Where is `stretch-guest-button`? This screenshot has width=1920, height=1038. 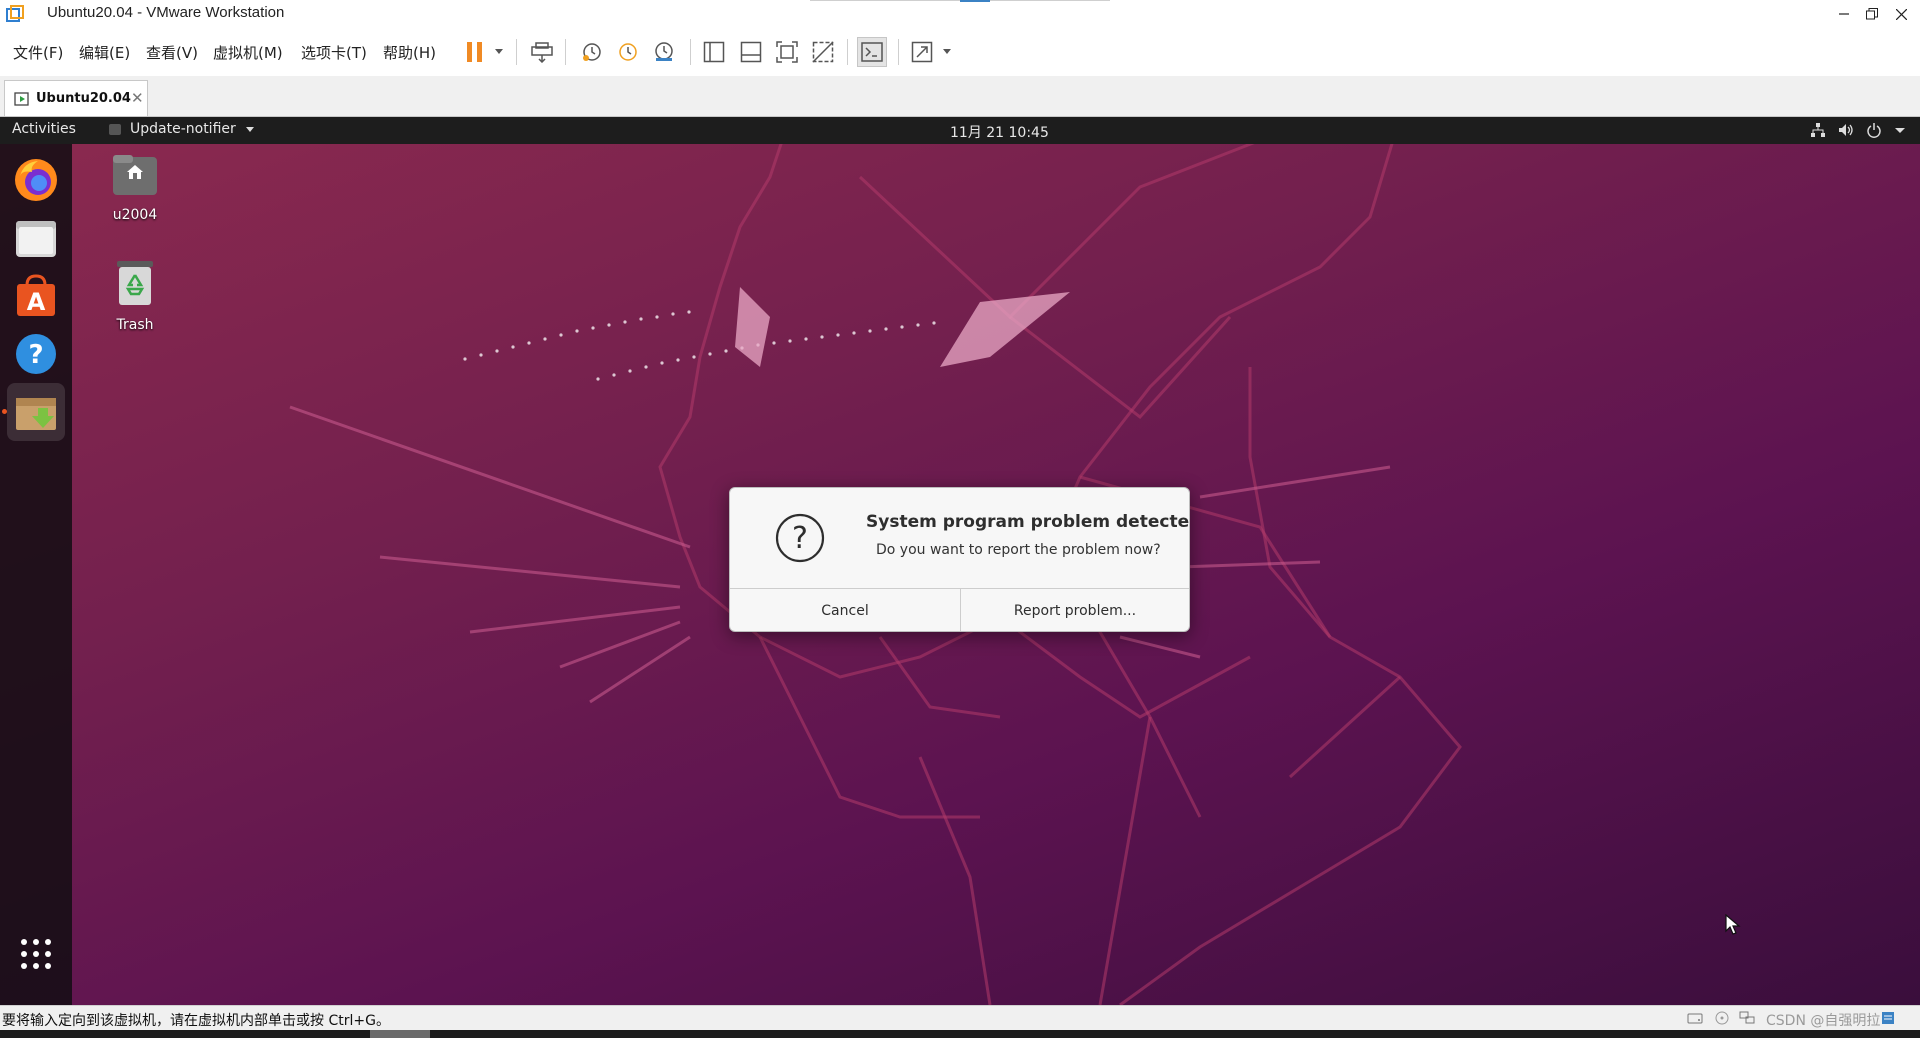 stretch-guest-button is located at coordinates (922, 52).